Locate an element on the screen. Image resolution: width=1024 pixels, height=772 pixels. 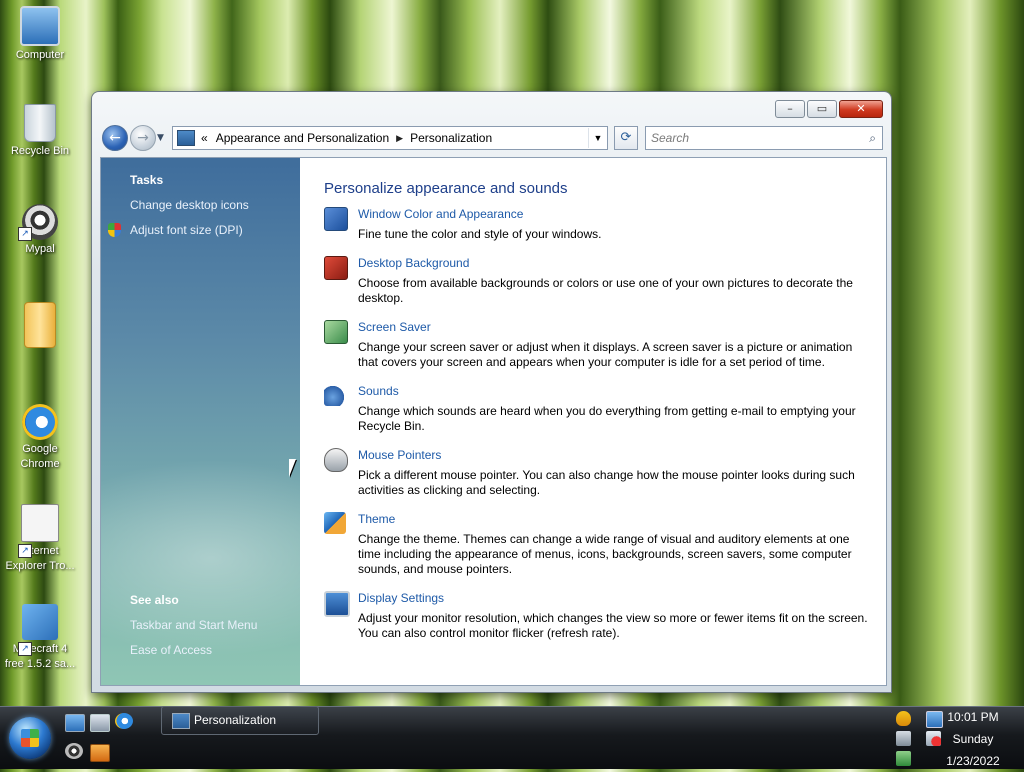
back-button: ← is located at coordinates (115, 138).